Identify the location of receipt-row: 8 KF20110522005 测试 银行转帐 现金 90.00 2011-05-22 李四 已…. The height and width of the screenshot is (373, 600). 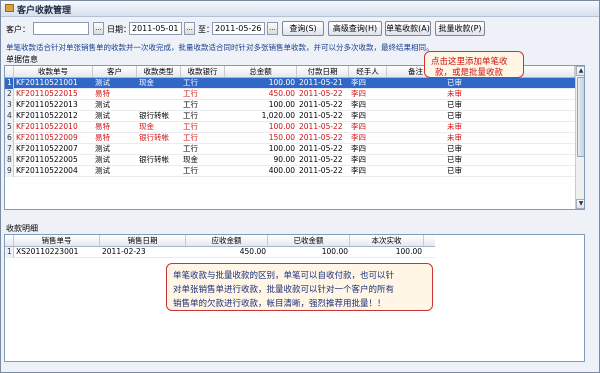
(290, 160).